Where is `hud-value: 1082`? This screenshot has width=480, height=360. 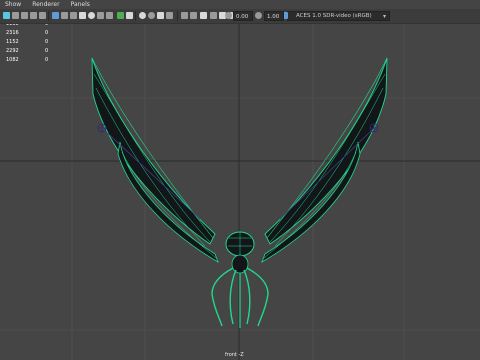 hud-value: 1082 is located at coordinates (12, 60).